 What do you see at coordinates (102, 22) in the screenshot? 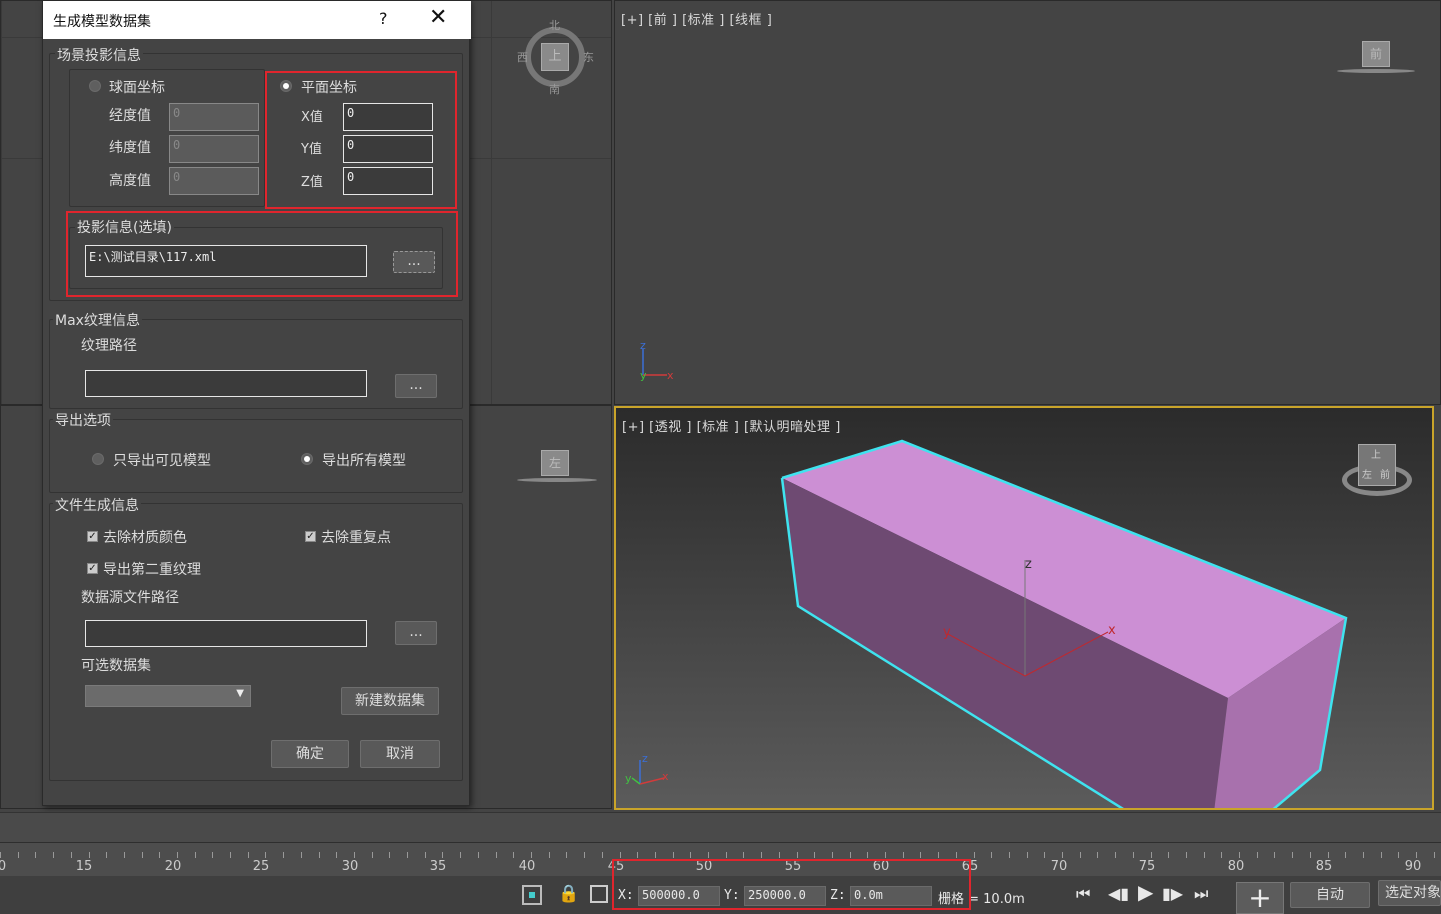
I see `dialog-title: 生成模型数据集` at bounding box center [102, 22].